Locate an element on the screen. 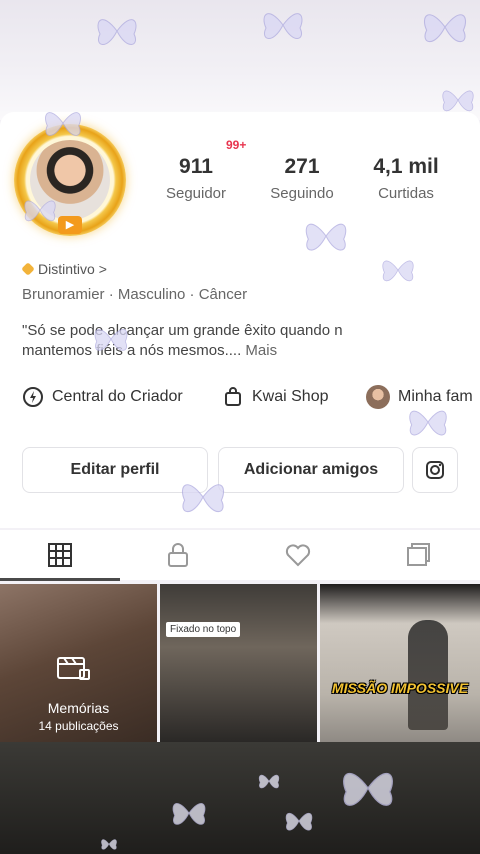 Image resolution: width=480 pixels, height=854 pixels. instagram-button is located at coordinates (435, 470).